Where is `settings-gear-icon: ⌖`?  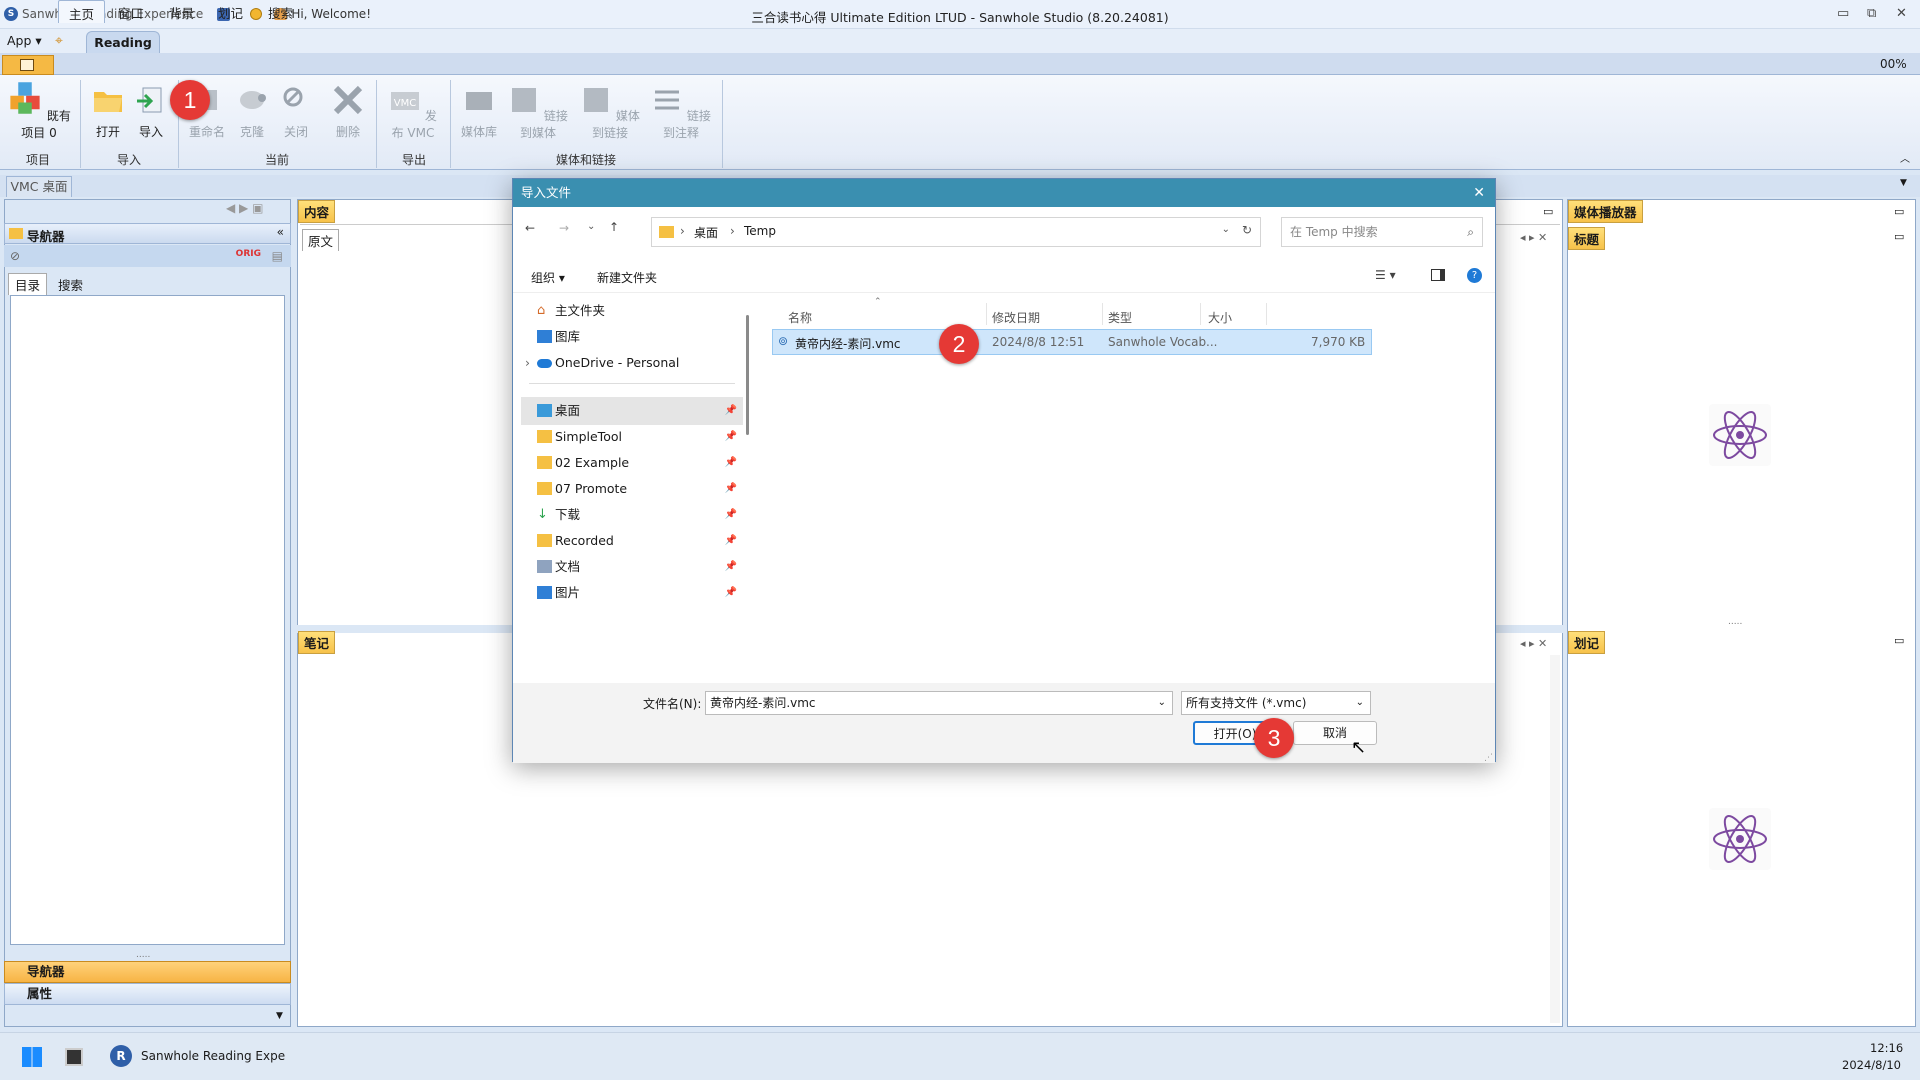
settings-gear-icon: ⌖ is located at coordinates (59, 41).